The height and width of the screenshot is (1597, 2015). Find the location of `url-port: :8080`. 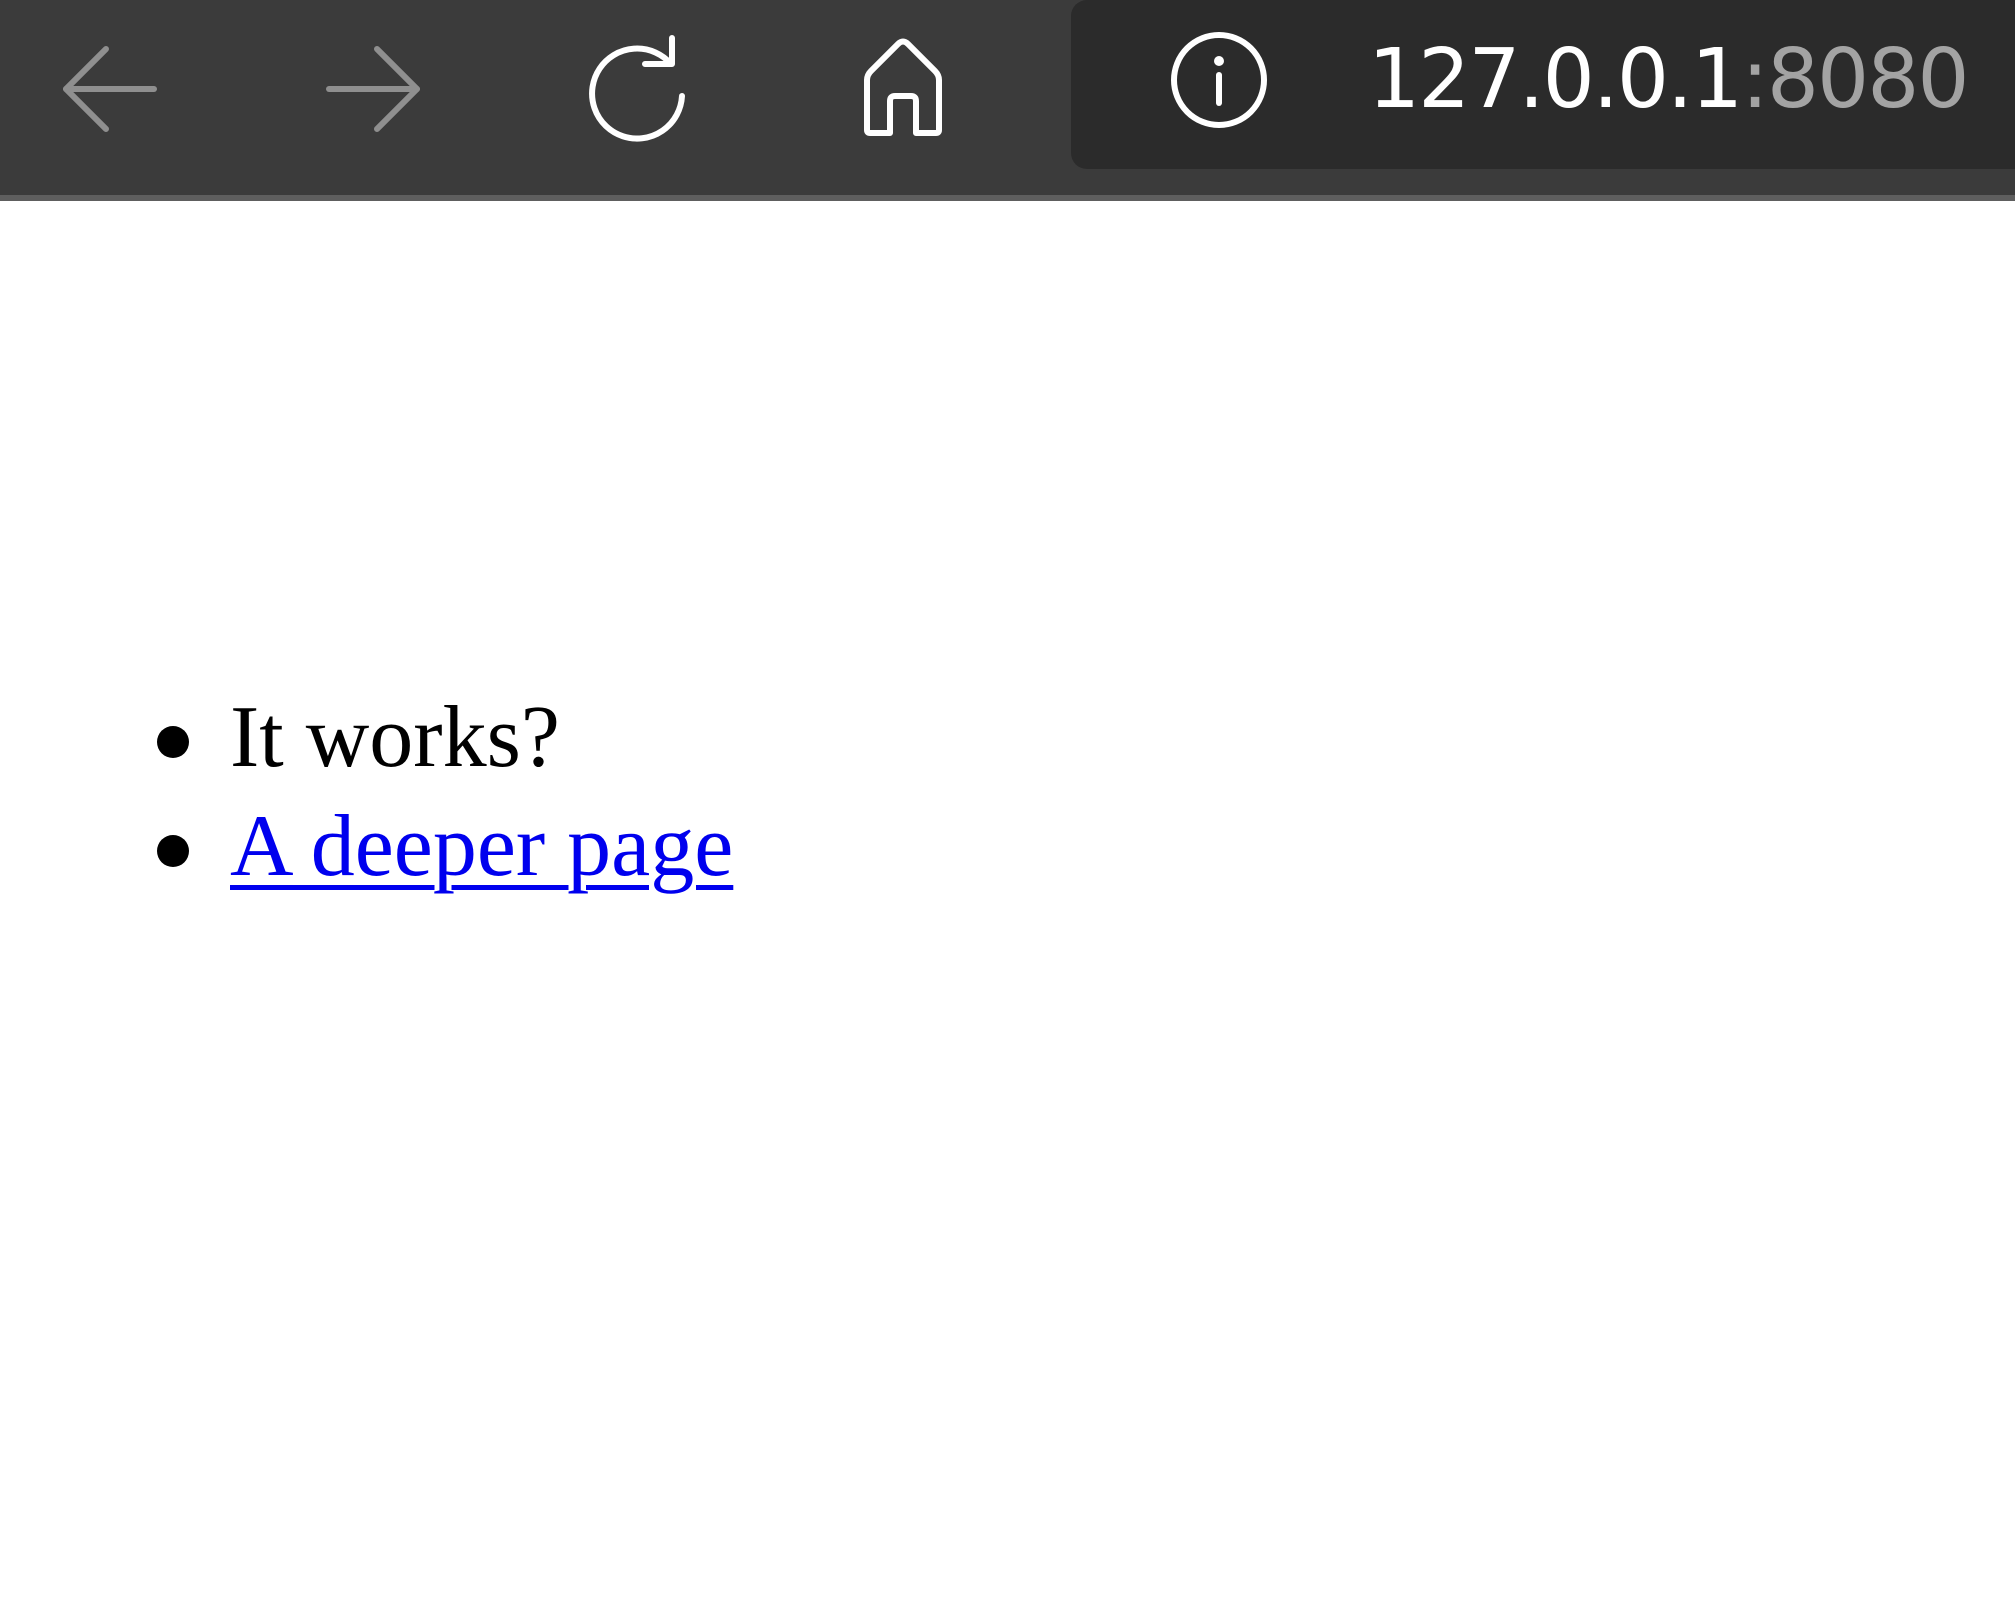

url-port: :8080 is located at coordinates (1855, 79).